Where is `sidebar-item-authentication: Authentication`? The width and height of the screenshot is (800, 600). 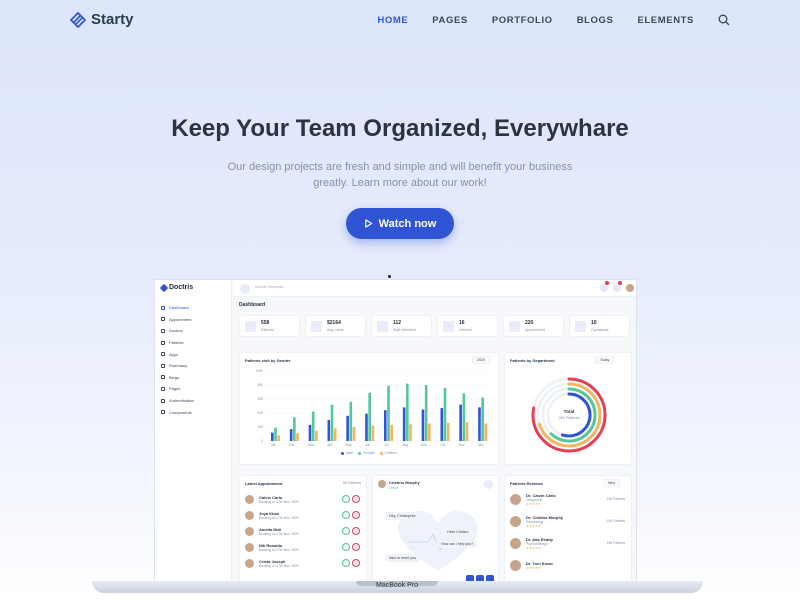 sidebar-item-authentication: Authentication is located at coordinates (193, 401).